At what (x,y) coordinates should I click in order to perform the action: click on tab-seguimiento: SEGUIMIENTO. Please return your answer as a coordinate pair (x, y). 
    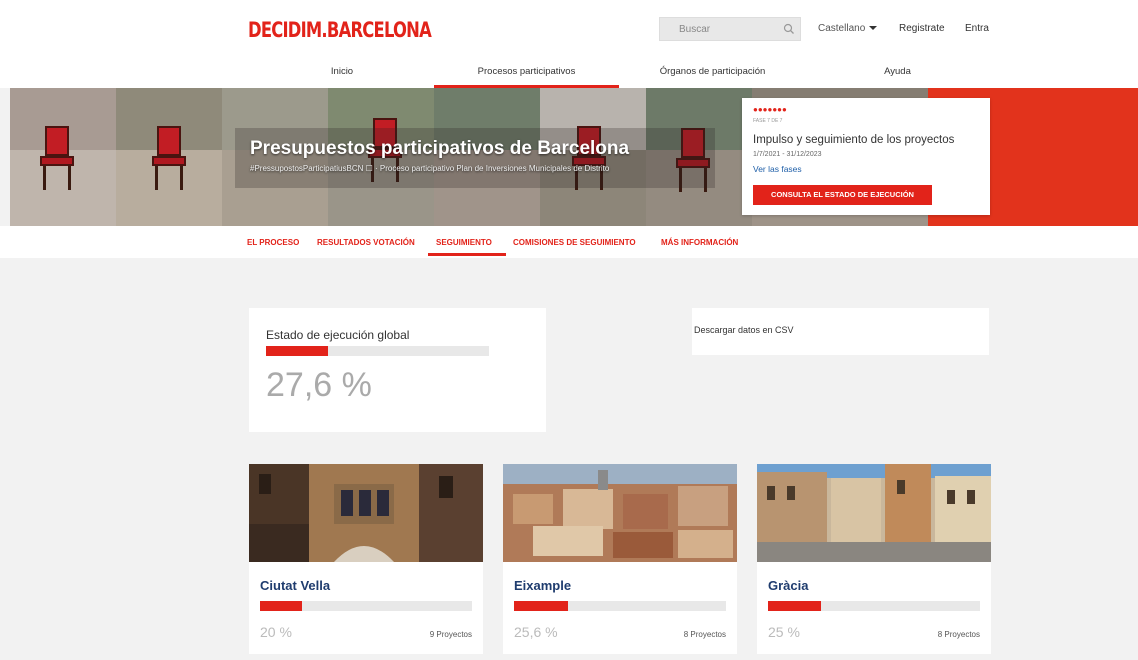
    Looking at the image, I should click on (464, 242).